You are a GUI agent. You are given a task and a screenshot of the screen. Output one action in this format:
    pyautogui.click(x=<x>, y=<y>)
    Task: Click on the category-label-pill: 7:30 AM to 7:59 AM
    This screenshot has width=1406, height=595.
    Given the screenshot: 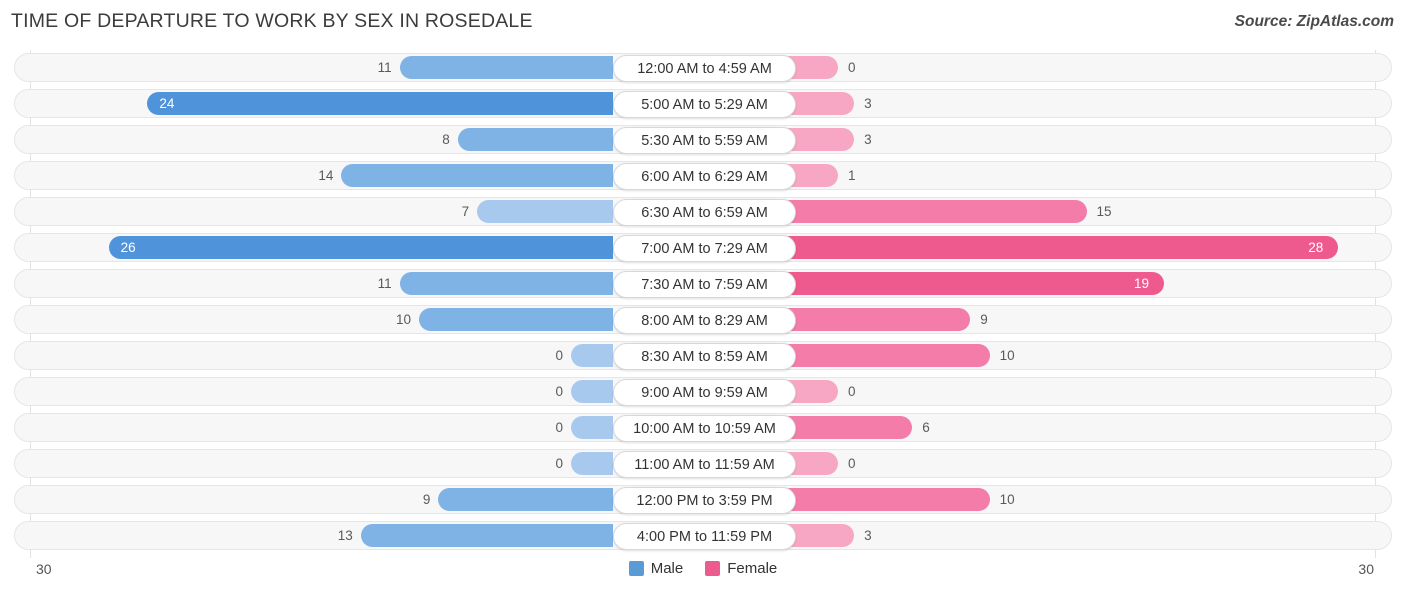 What is the action you would take?
    pyautogui.click(x=704, y=284)
    